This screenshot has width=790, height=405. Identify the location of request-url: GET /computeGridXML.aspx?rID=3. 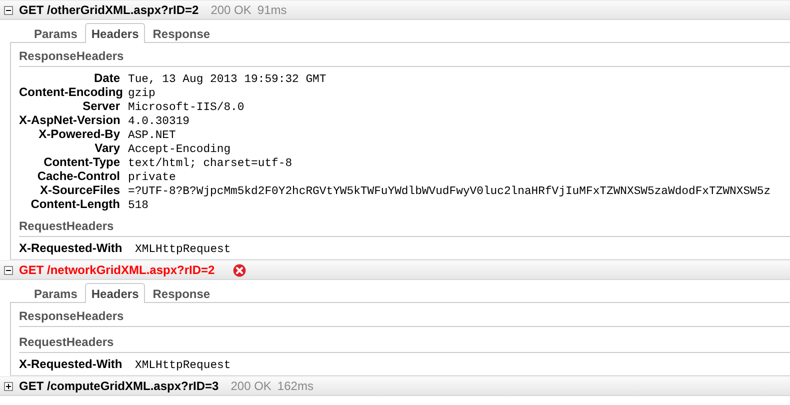
(119, 386).